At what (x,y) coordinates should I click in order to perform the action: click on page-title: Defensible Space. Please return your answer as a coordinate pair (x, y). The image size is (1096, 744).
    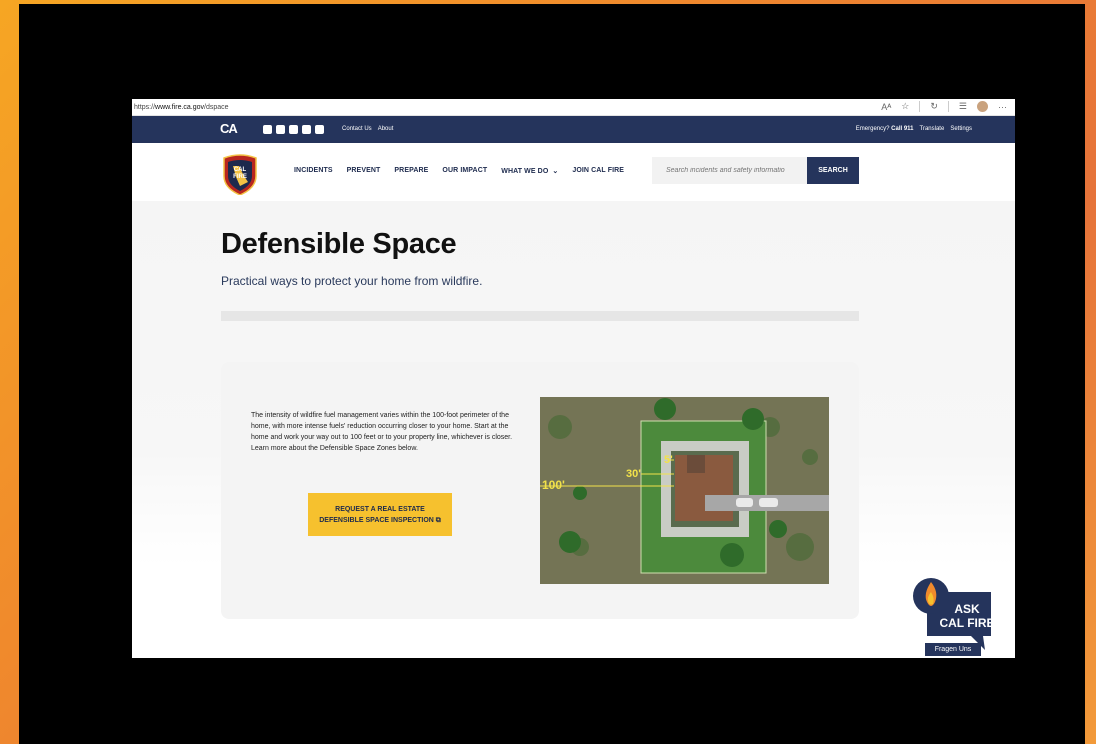
    Looking at the image, I should click on (339, 244).